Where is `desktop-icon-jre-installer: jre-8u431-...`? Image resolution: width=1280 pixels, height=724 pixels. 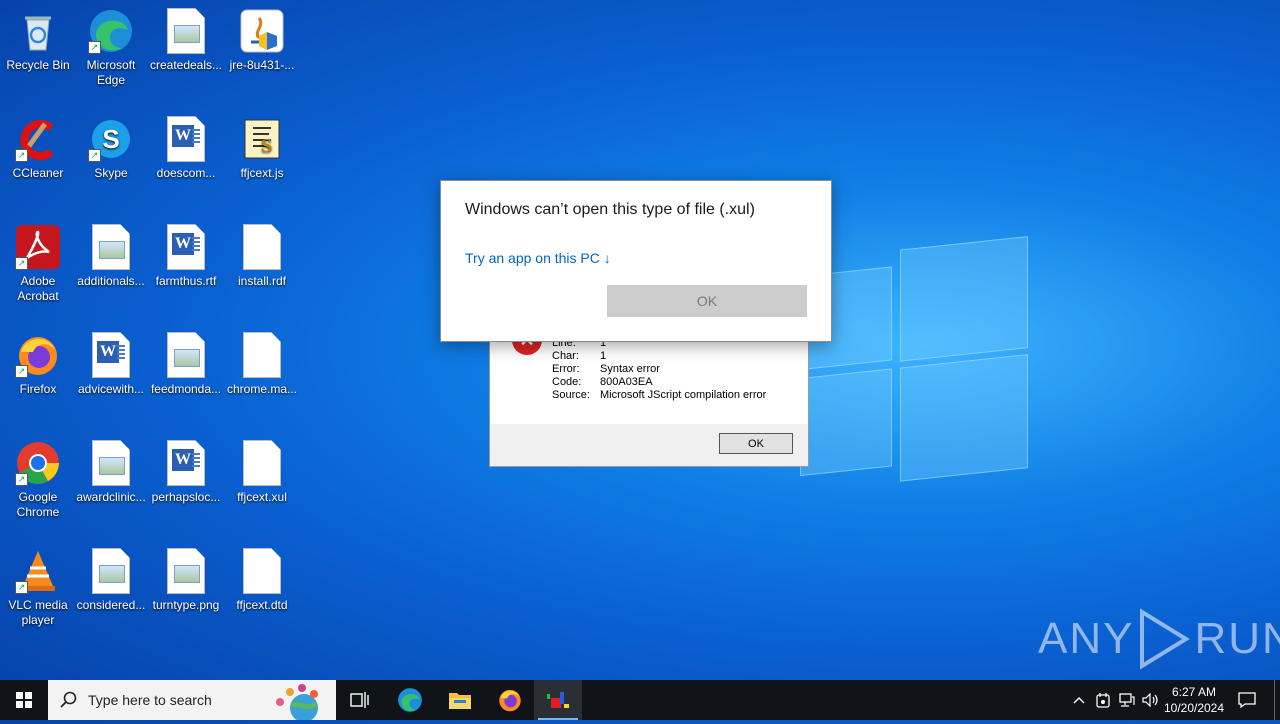
desktop-icon-jre-installer: jre-8u431-... is located at coordinates (262, 40).